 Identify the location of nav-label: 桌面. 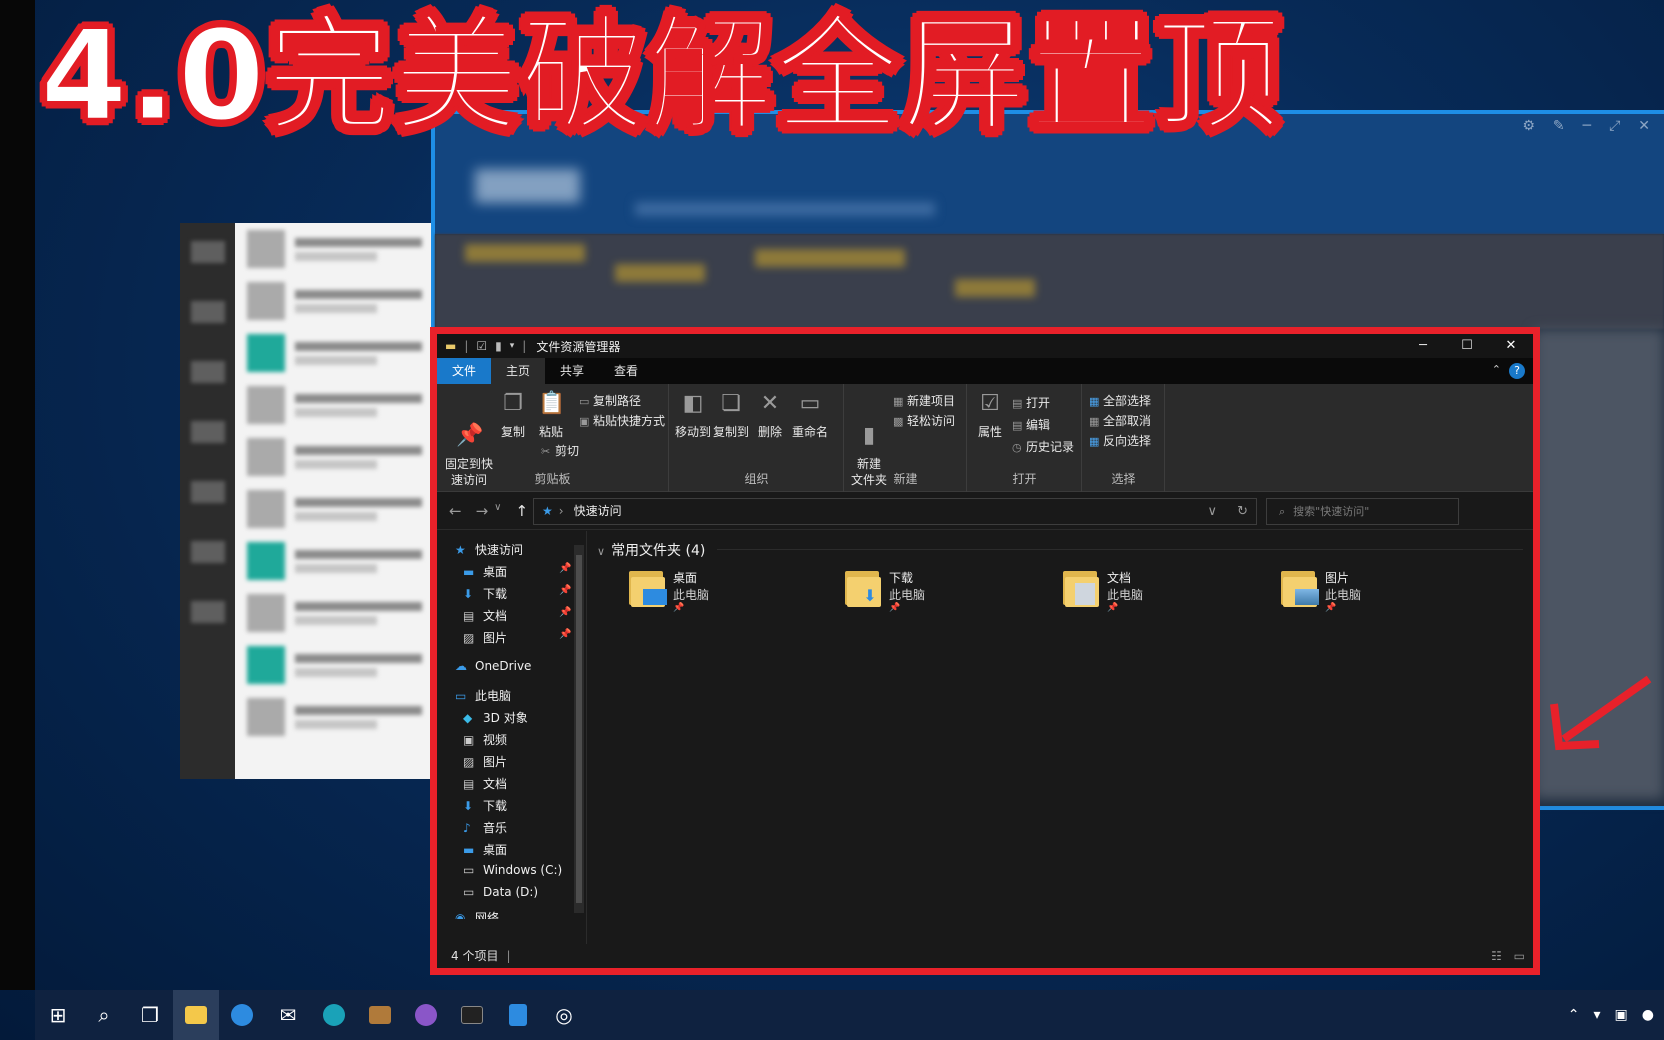
(495, 572).